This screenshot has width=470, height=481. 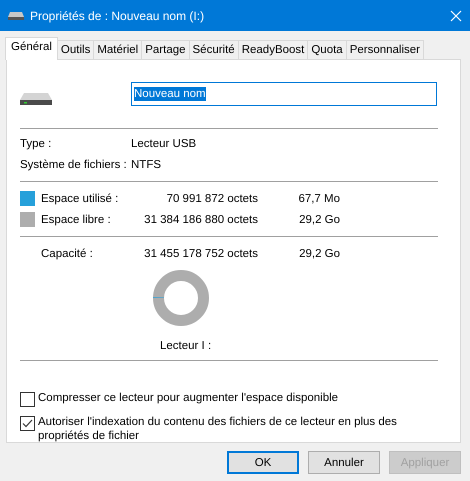 I want to click on size-value: 67,7 Mo, so click(x=318, y=198).